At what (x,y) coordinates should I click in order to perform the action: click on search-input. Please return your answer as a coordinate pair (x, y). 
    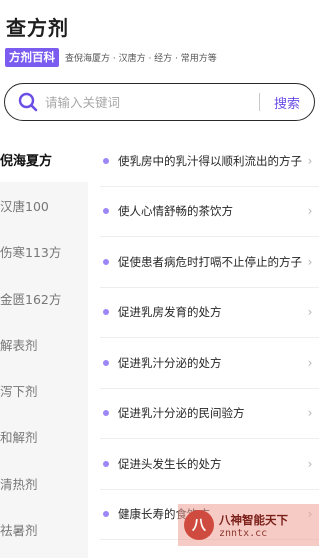
    Looking at the image, I should click on (151, 102).